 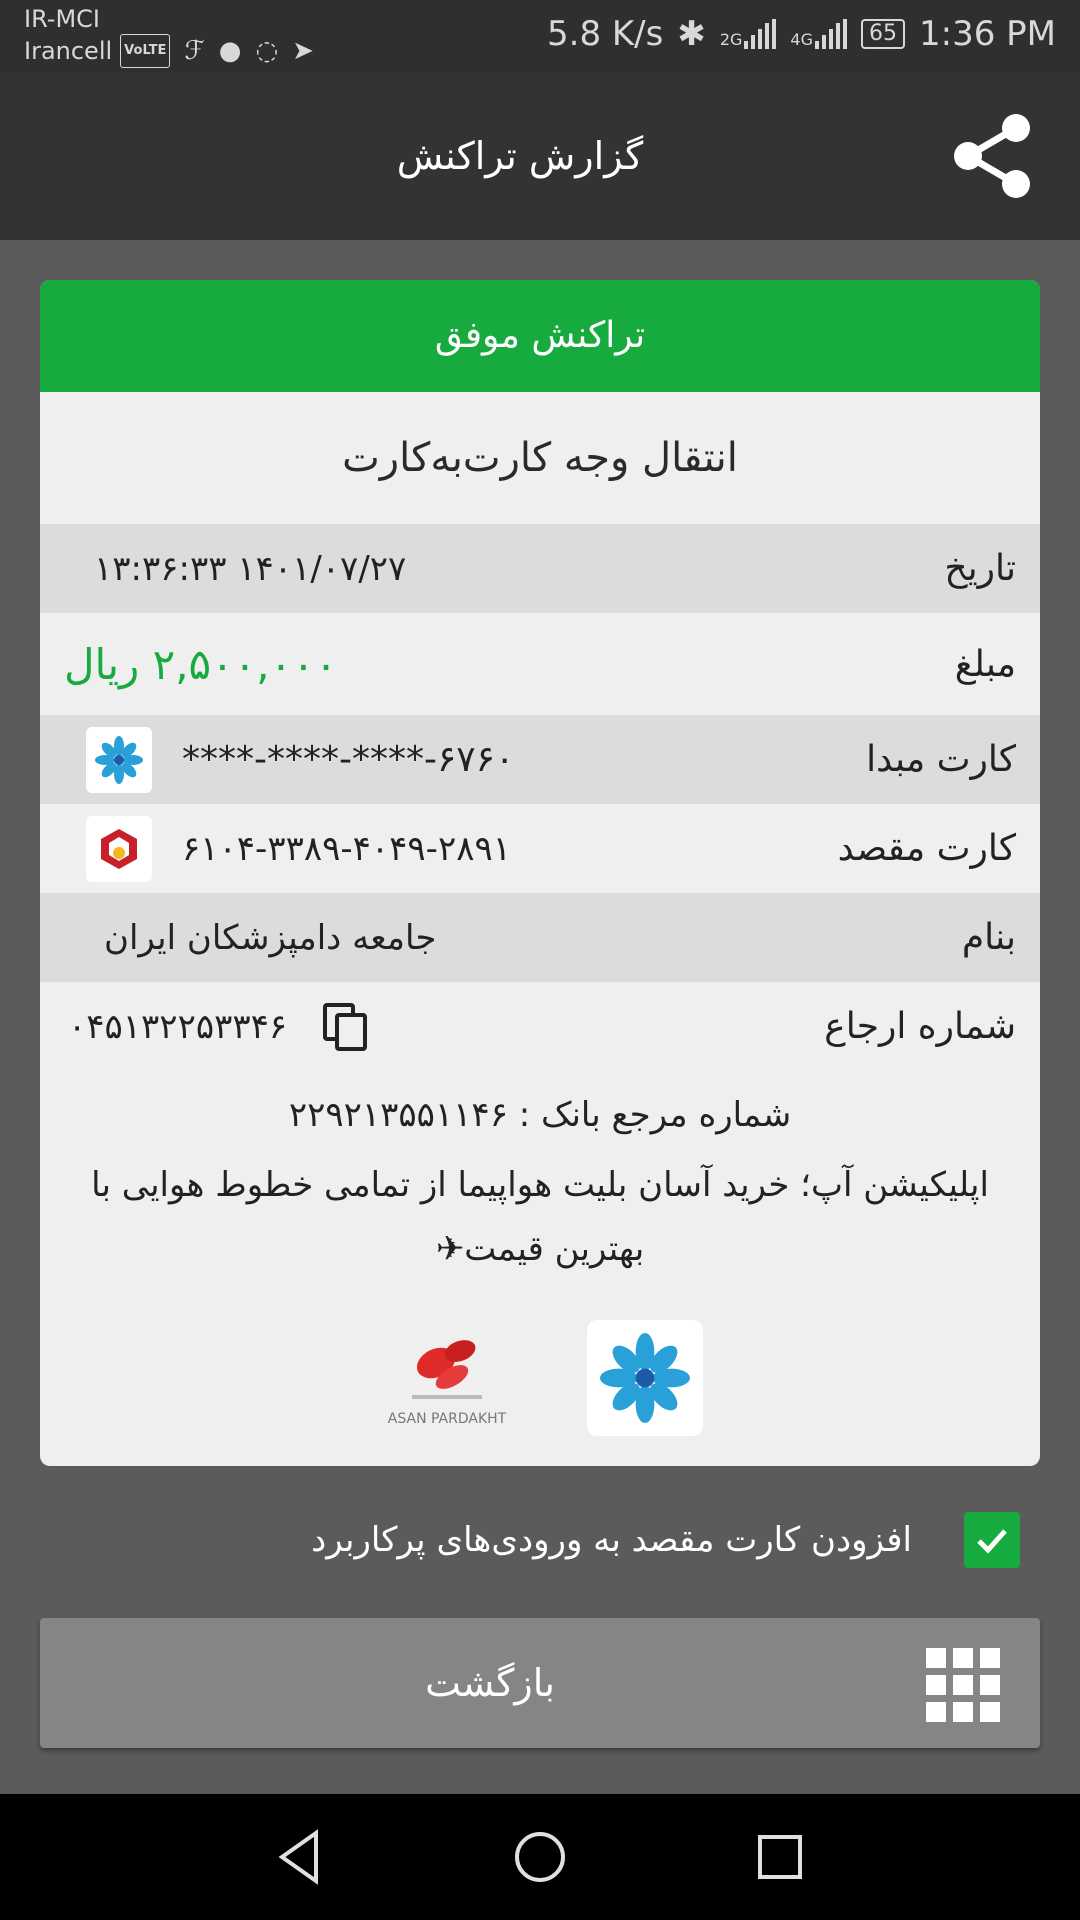 What do you see at coordinates (540, 937) in the screenshot?
I see `name-row: جامعه دامپزشکان ایران بنام` at bounding box center [540, 937].